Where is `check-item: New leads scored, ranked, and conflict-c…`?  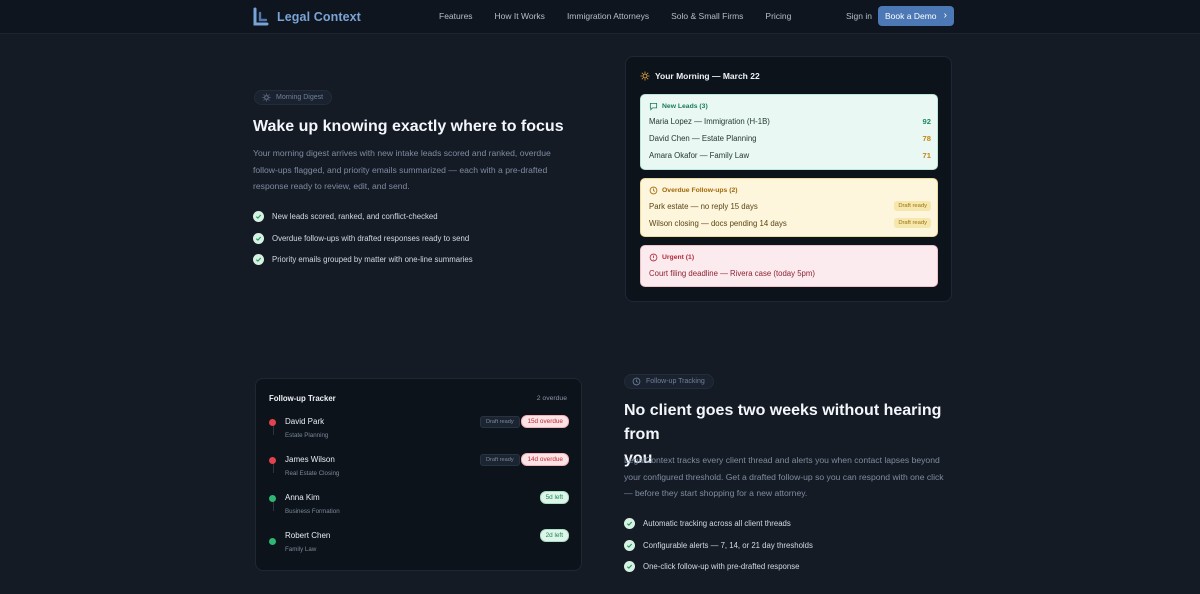 check-item: New leads scored, ranked, and conflict-c… is located at coordinates (363, 216).